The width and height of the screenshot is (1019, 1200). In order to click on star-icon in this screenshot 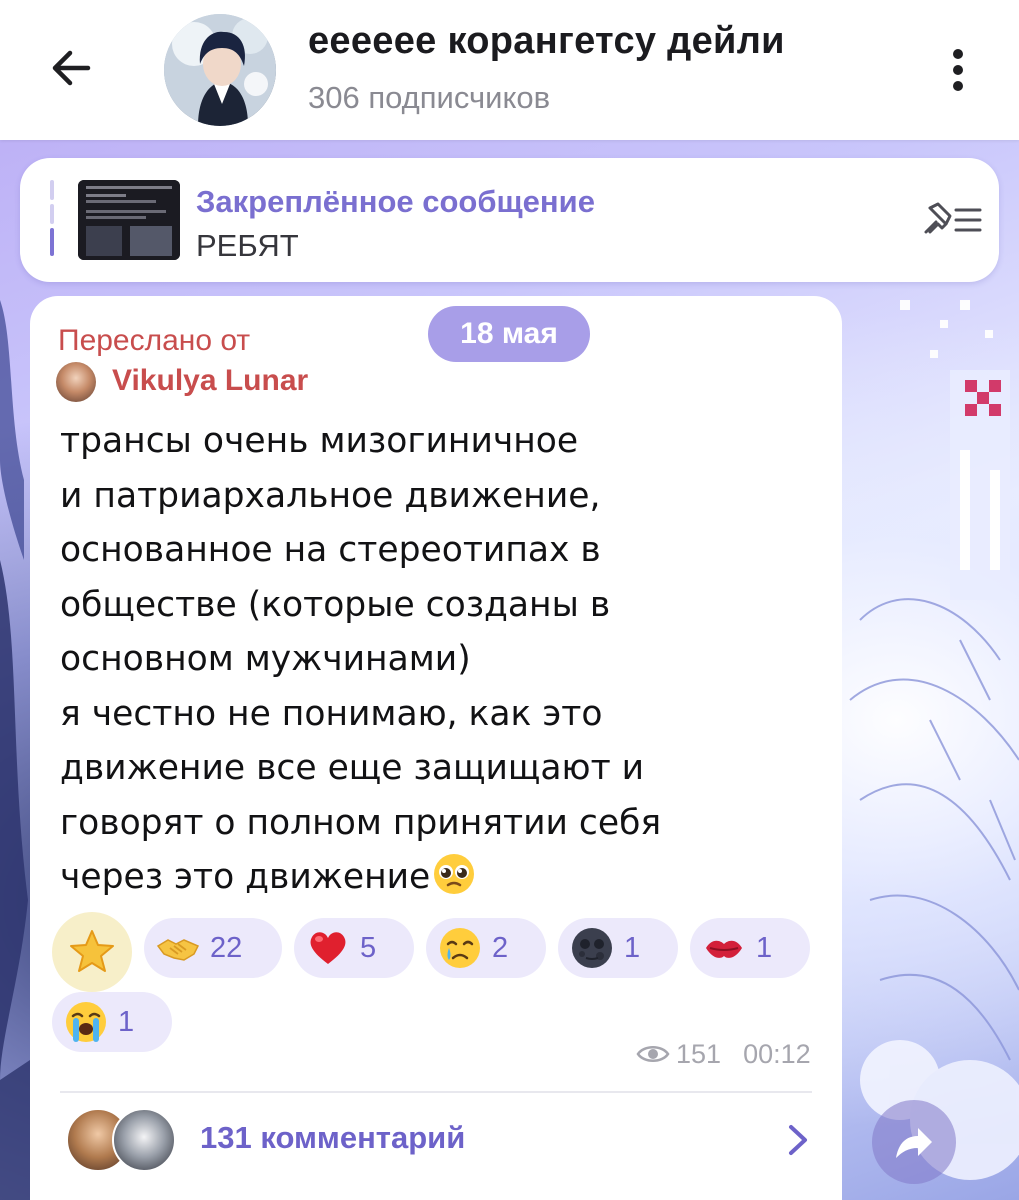, I will do `click(92, 951)`.